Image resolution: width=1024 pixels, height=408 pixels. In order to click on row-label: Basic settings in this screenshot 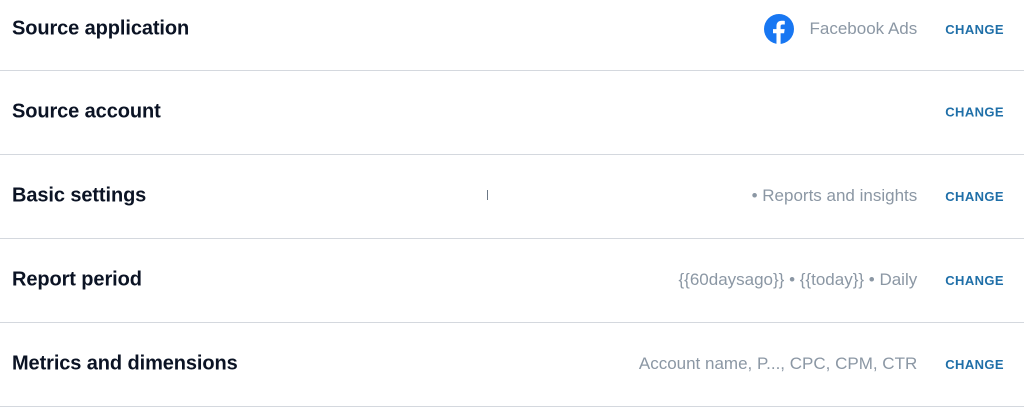, I will do `click(79, 195)`.